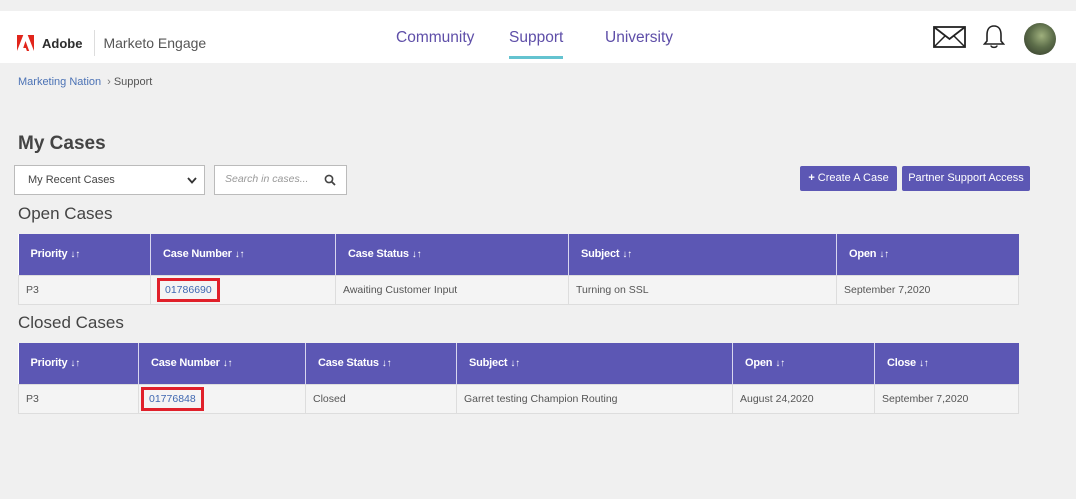  I want to click on partner-support-access-button: Partner Support Access, so click(966, 178).